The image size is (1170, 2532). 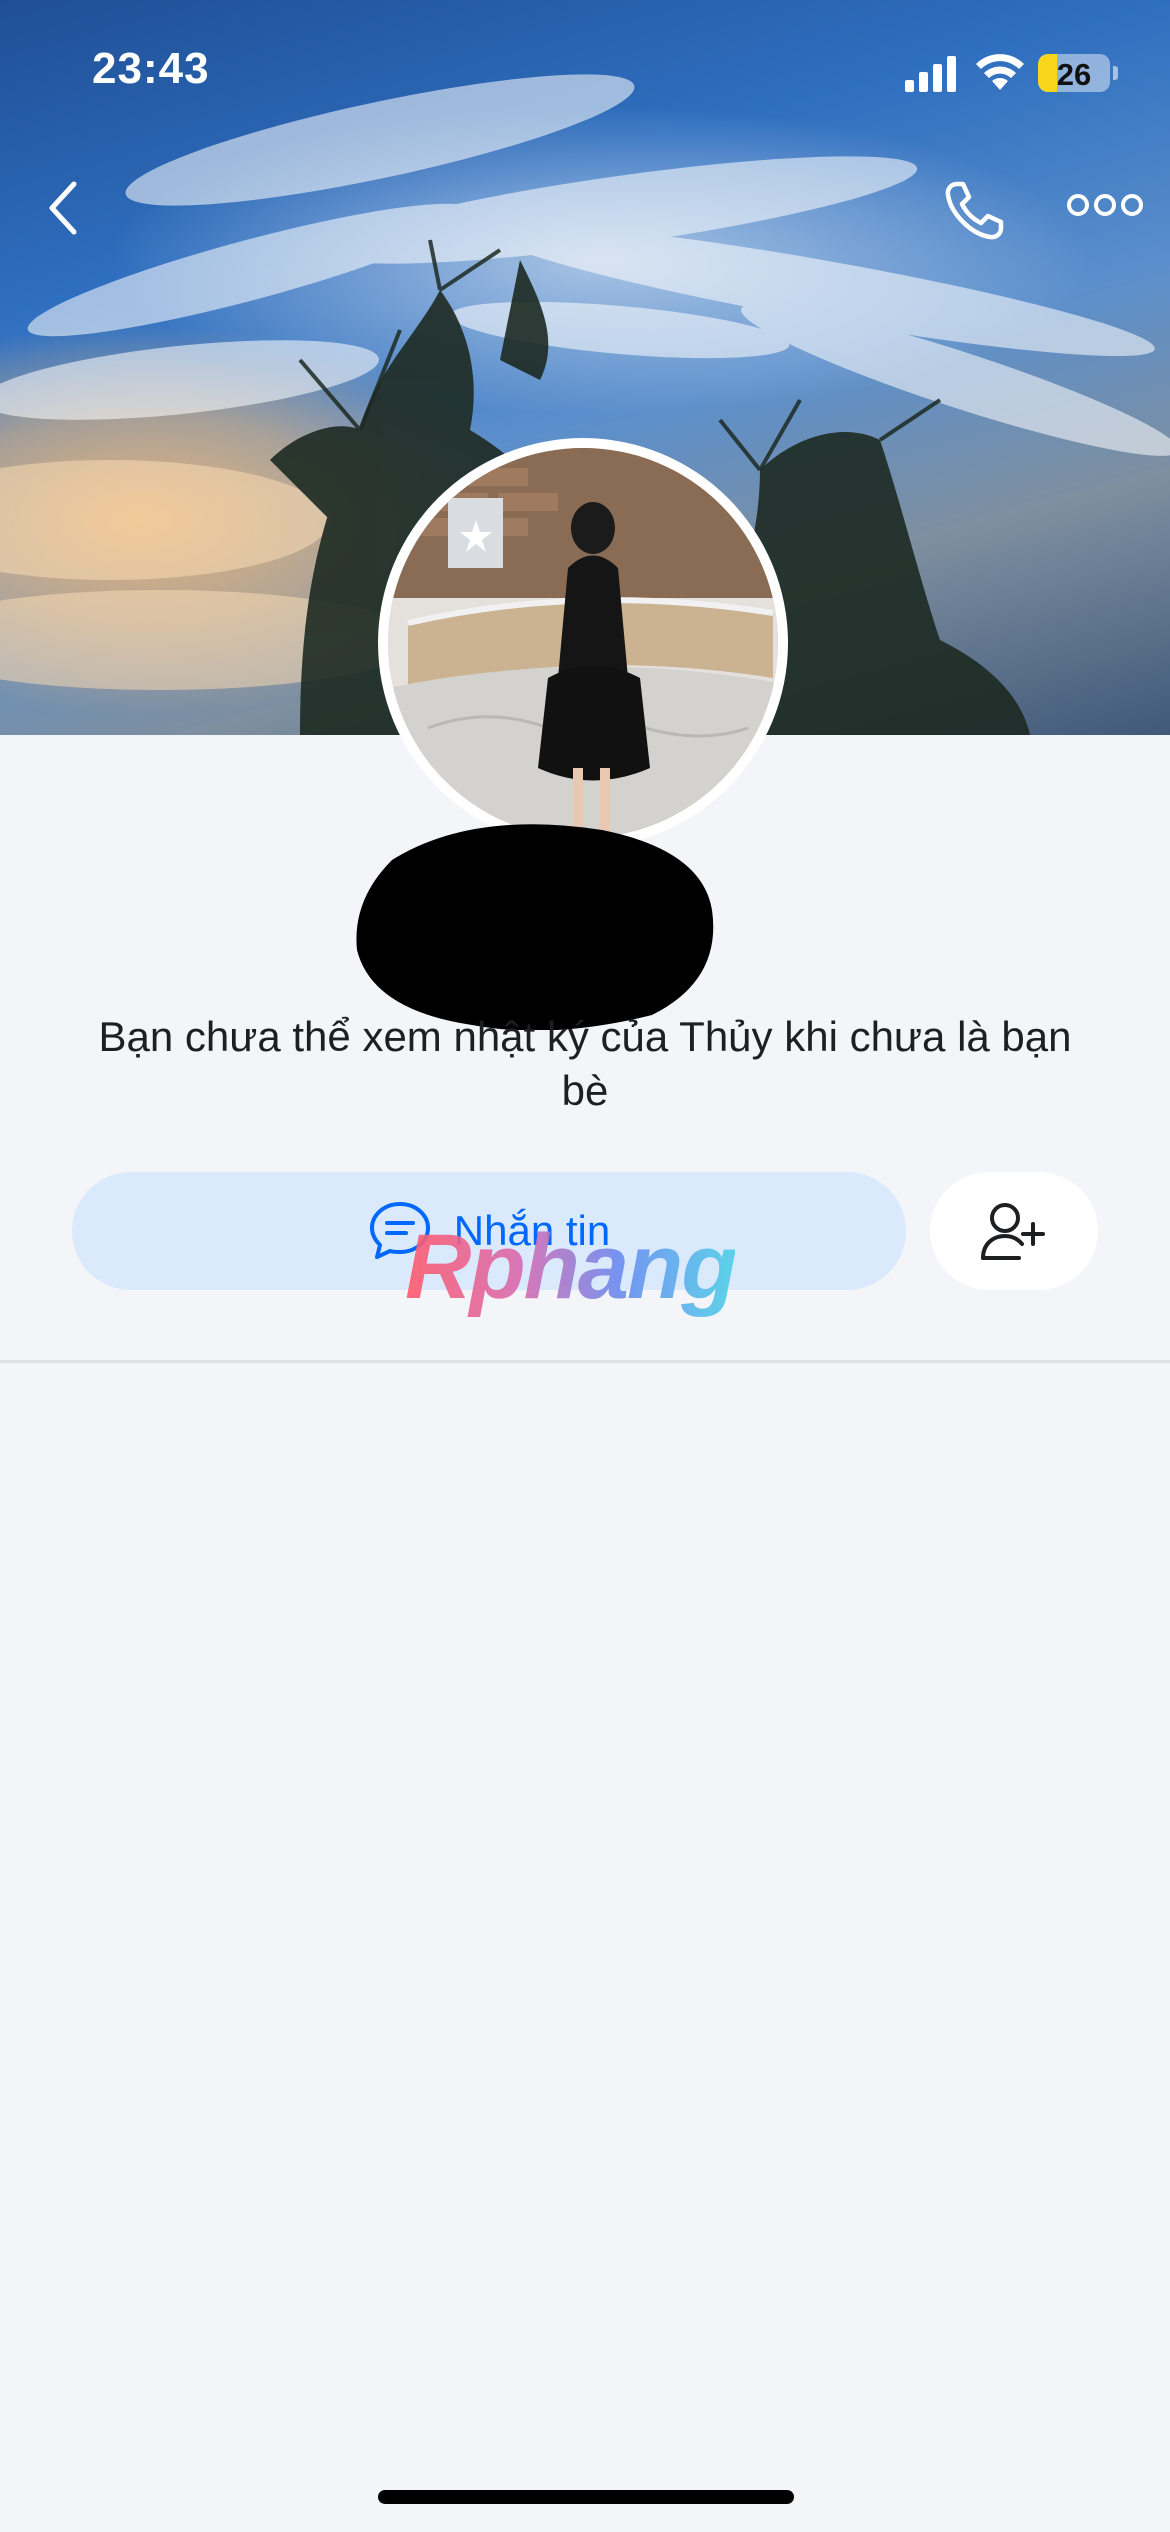 I want to click on avatar-photo, so click(x=583, y=643).